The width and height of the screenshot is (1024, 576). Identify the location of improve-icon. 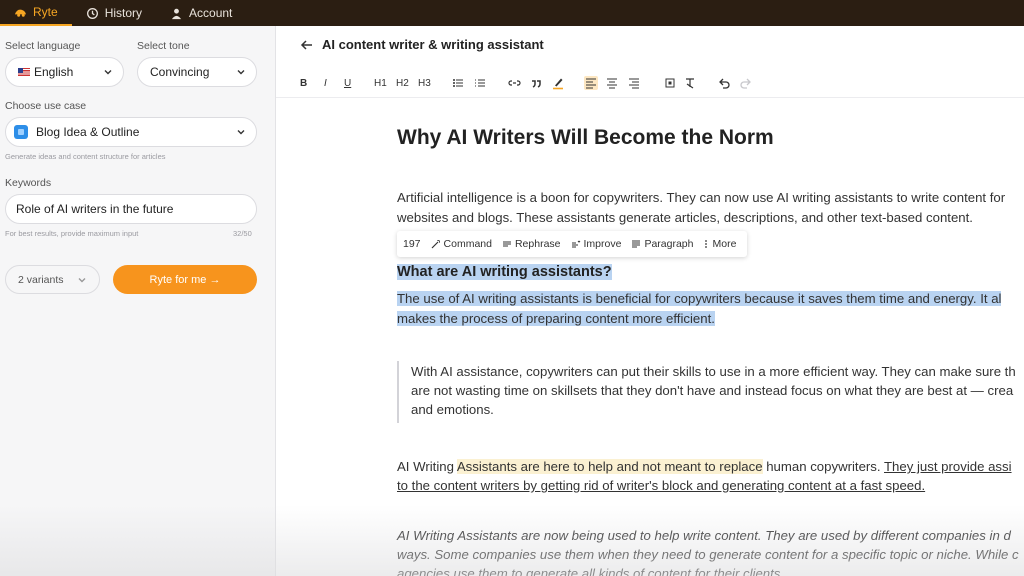
(575, 244).